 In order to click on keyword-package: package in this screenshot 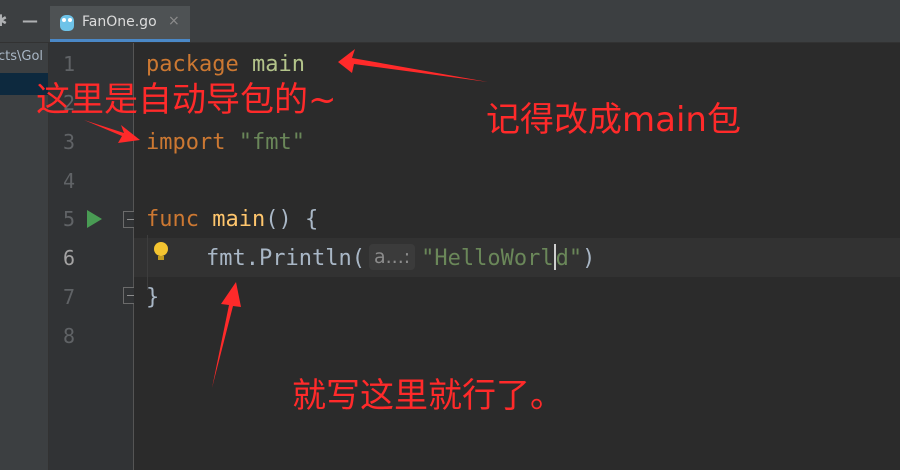, I will do `click(192, 64)`.